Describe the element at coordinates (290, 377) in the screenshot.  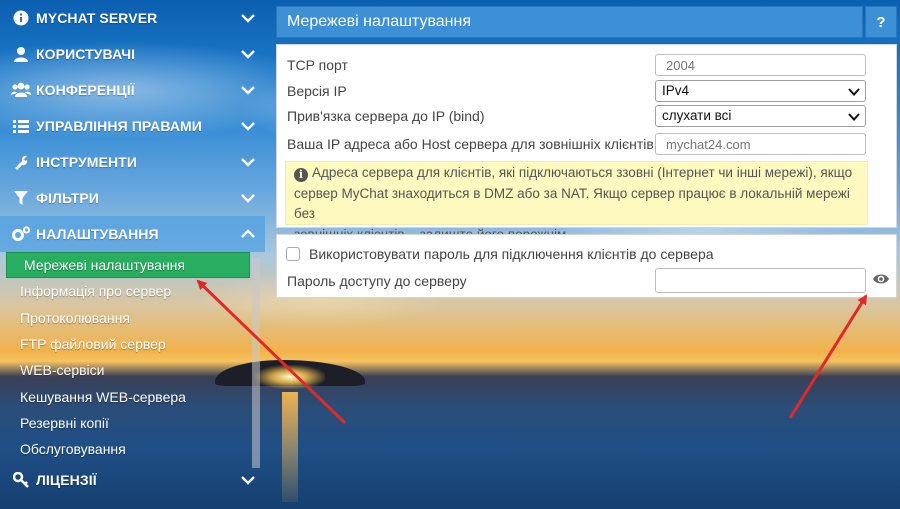
I see `background-sun` at that location.